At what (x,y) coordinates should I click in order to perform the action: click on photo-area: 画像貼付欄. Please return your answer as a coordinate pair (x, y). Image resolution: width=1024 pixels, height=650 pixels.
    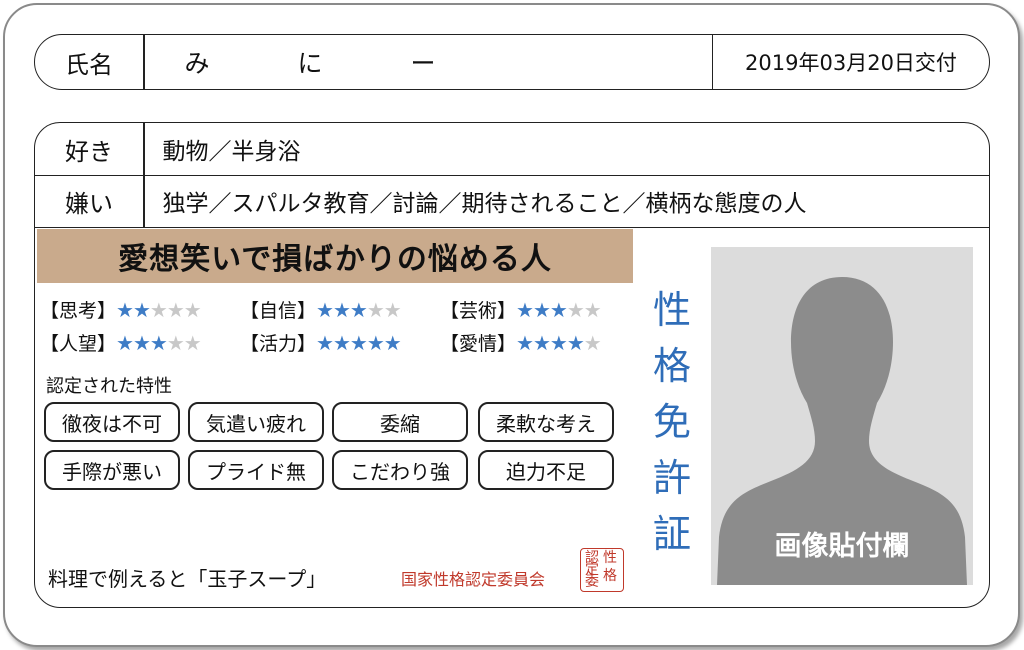
    Looking at the image, I should click on (842, 416).